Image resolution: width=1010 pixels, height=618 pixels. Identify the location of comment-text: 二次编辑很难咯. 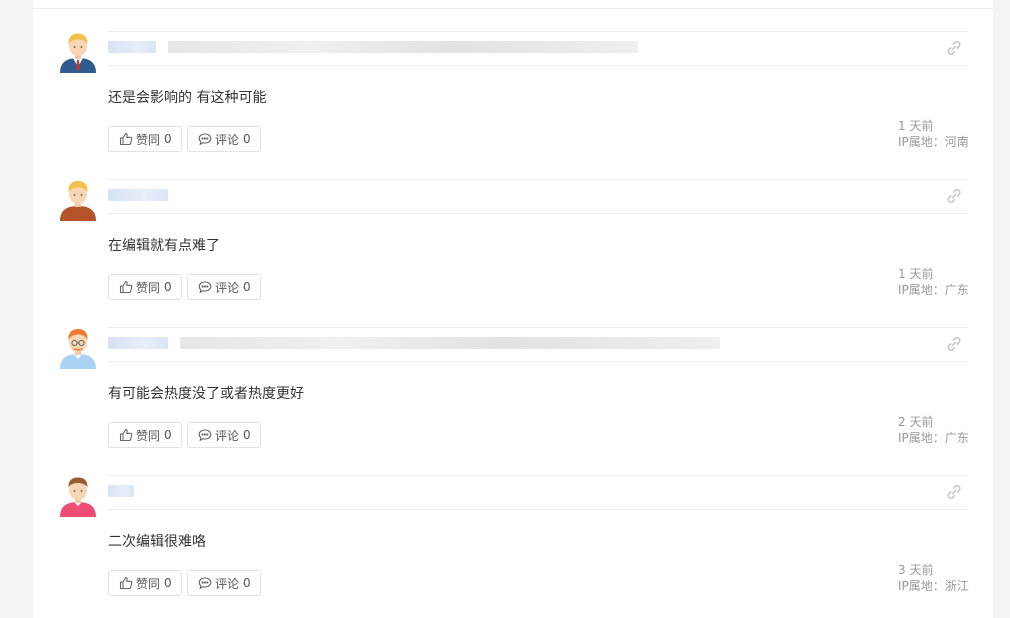
(157, 542).